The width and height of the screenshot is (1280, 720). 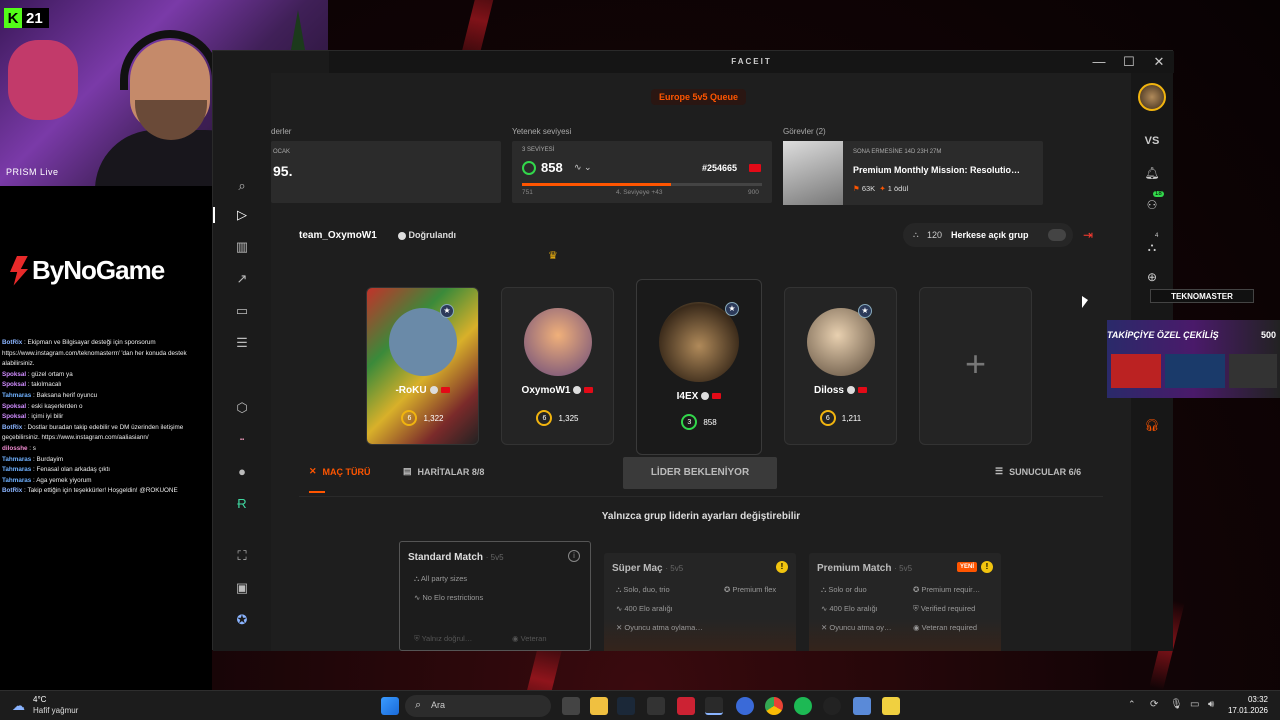 What do you see at coordinates (574, 556) in the screenshot?
I see `info-icon: i` at bounding box center [574, 556].